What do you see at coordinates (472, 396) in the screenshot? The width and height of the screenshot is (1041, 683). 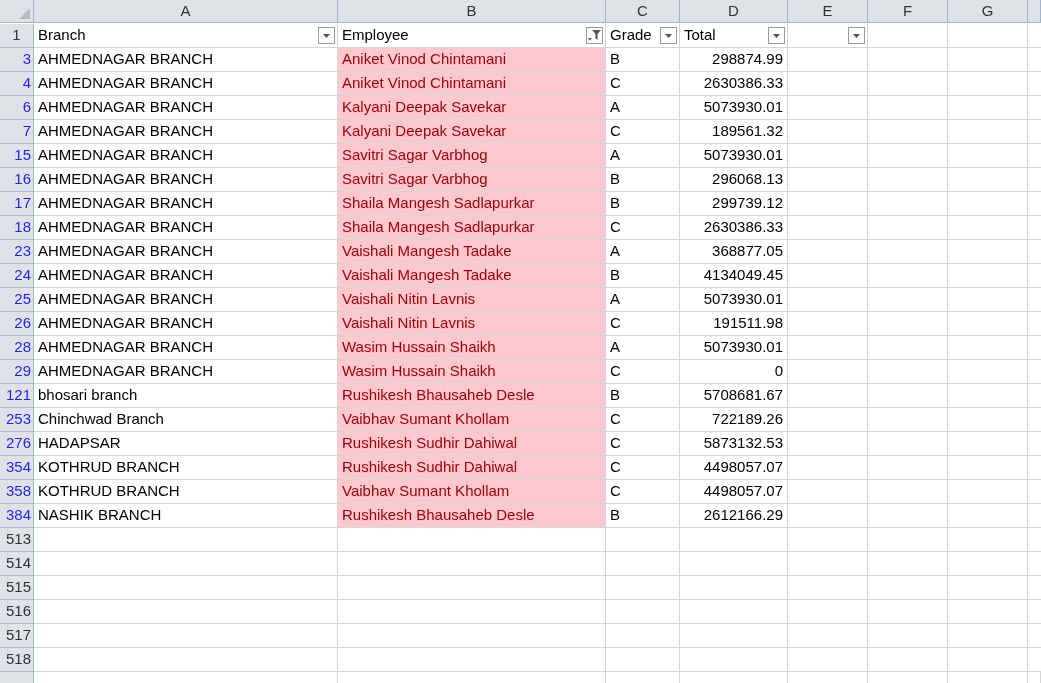 I see `table-cell: Rushikesh Bhausaheb Desle` at bounding box center [472, 396].